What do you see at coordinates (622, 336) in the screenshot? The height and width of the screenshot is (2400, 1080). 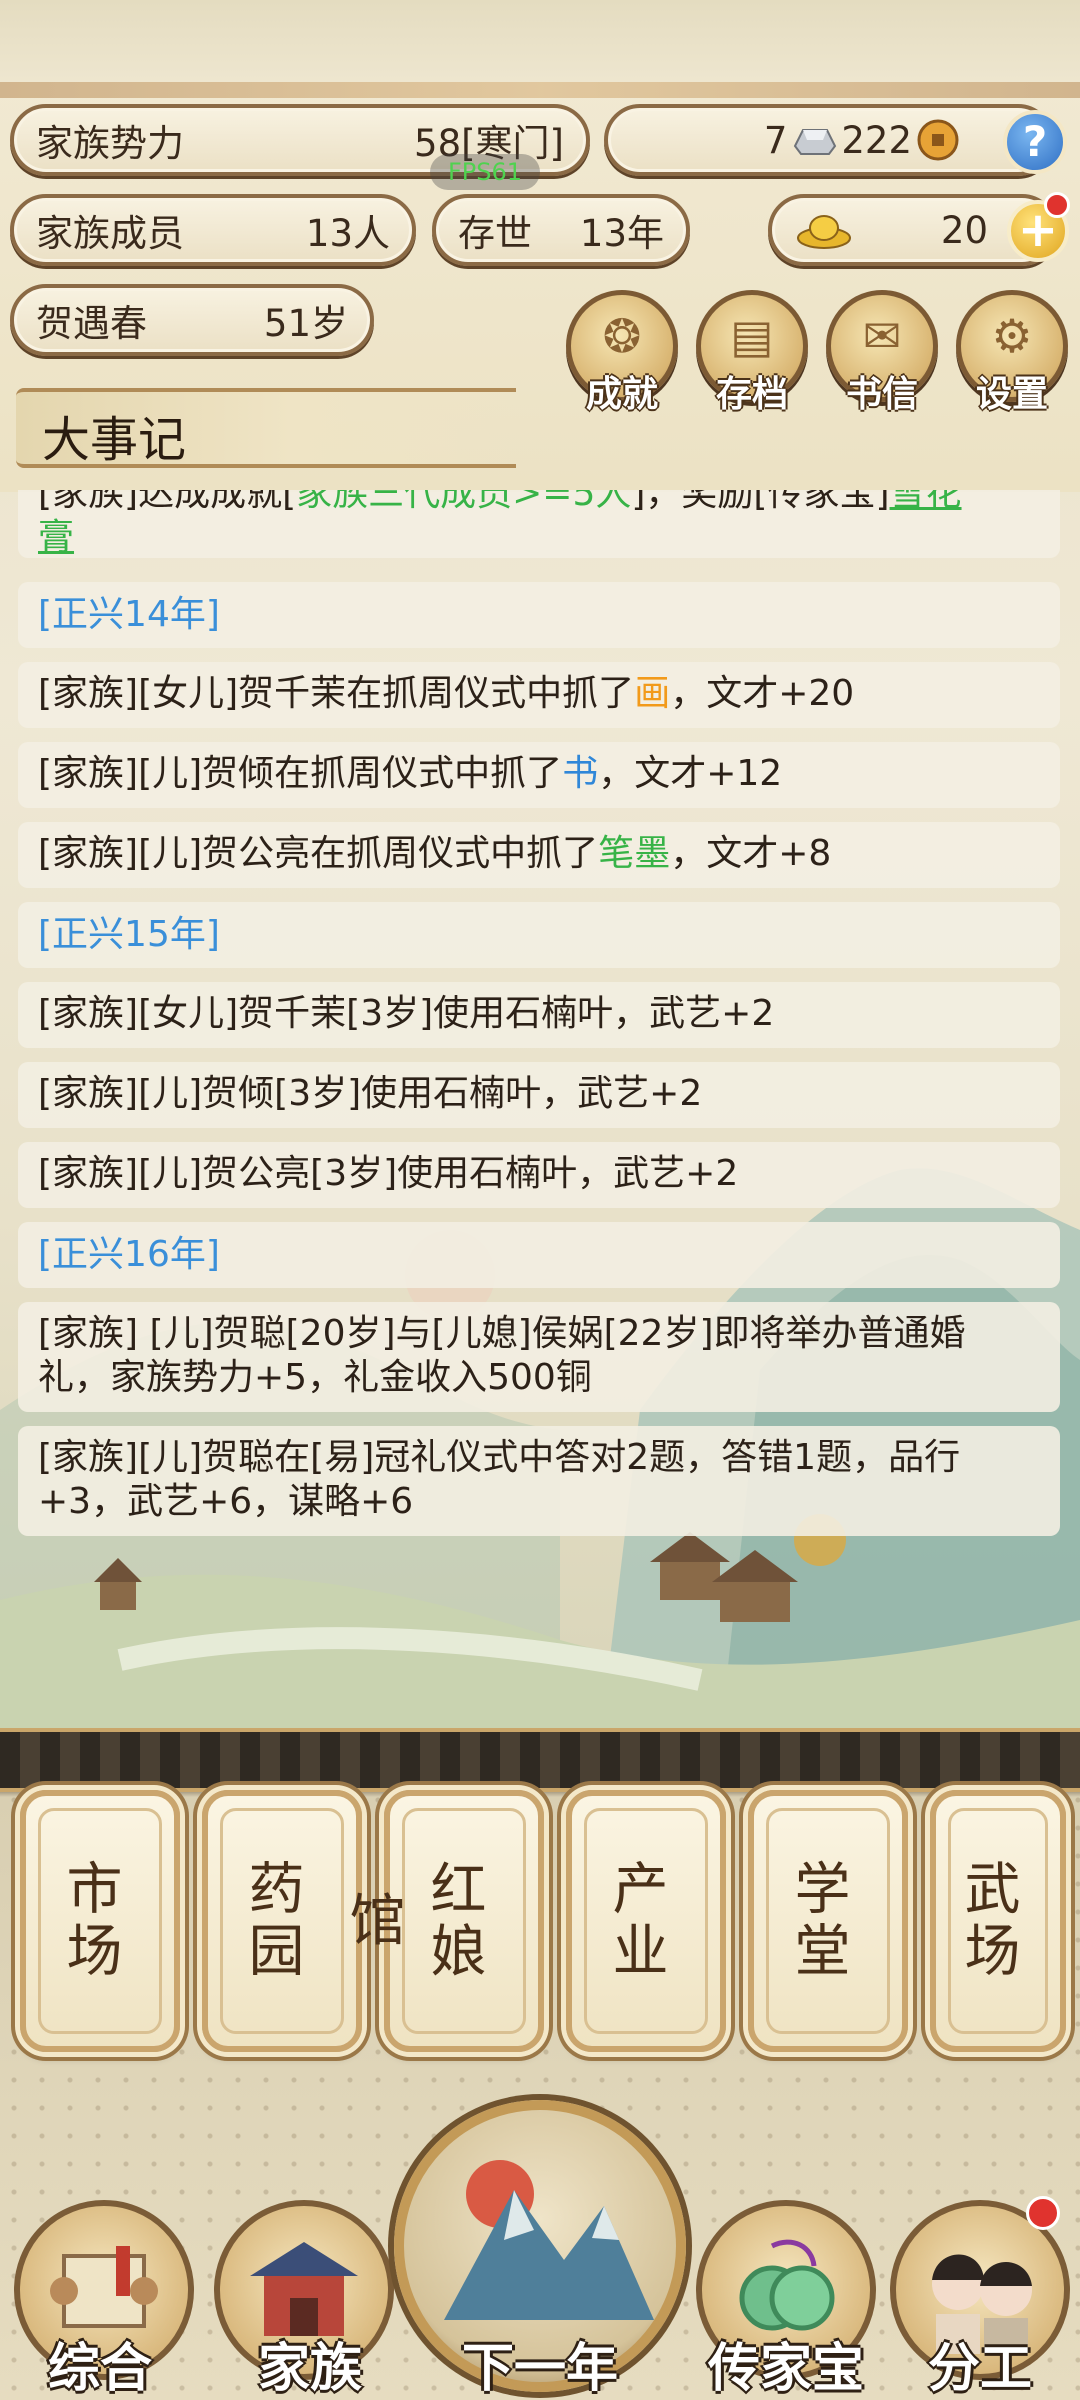 I see `achievement-icon: ❂` at bounding box center [622, 336].